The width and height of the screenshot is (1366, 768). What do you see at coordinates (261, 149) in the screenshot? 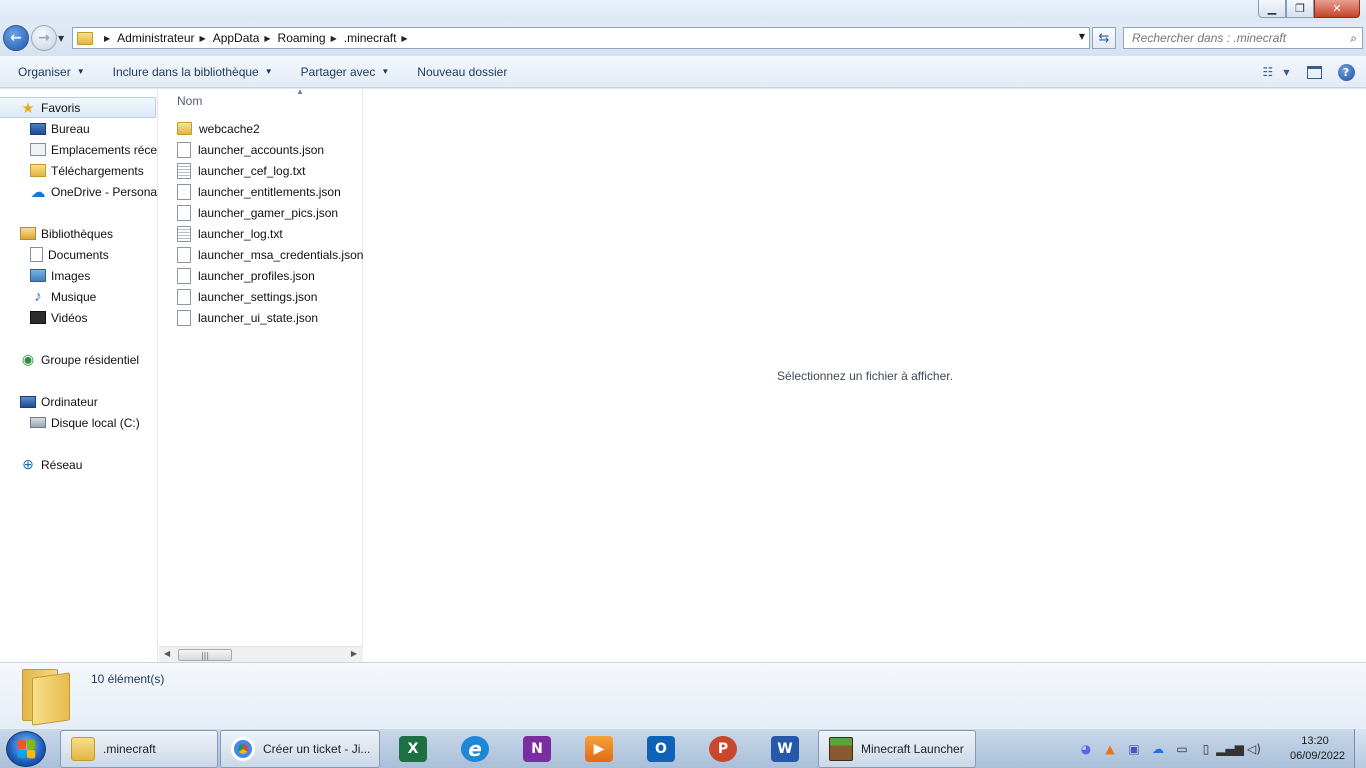
I see `file-name: launcher_accounts.json` at bounding box center [261, 149].